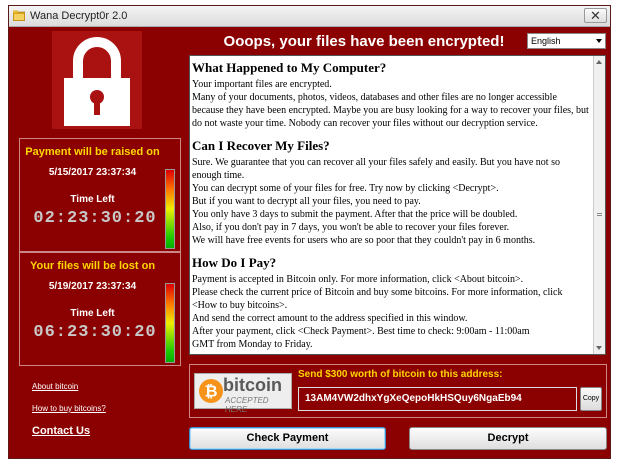 Image resolution: width=620 pixels, height=468 pixels. Describe the element at coordinates (92, 152) in the screenshot. I see `timer-title: Payment will be raised on` at that location.